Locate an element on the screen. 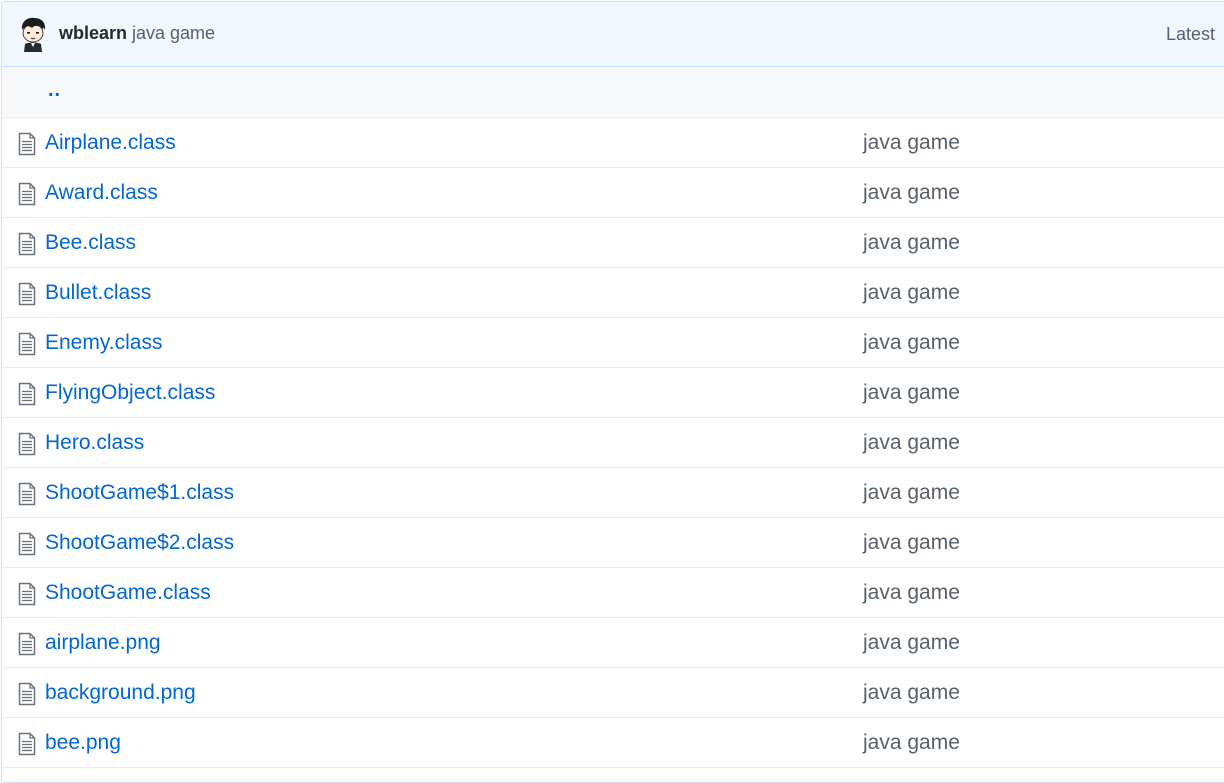 The height and width of the screenshot is (783, 1224). latest-commit-bar: wblearn java game Latest is located at coordinates (613, 34).